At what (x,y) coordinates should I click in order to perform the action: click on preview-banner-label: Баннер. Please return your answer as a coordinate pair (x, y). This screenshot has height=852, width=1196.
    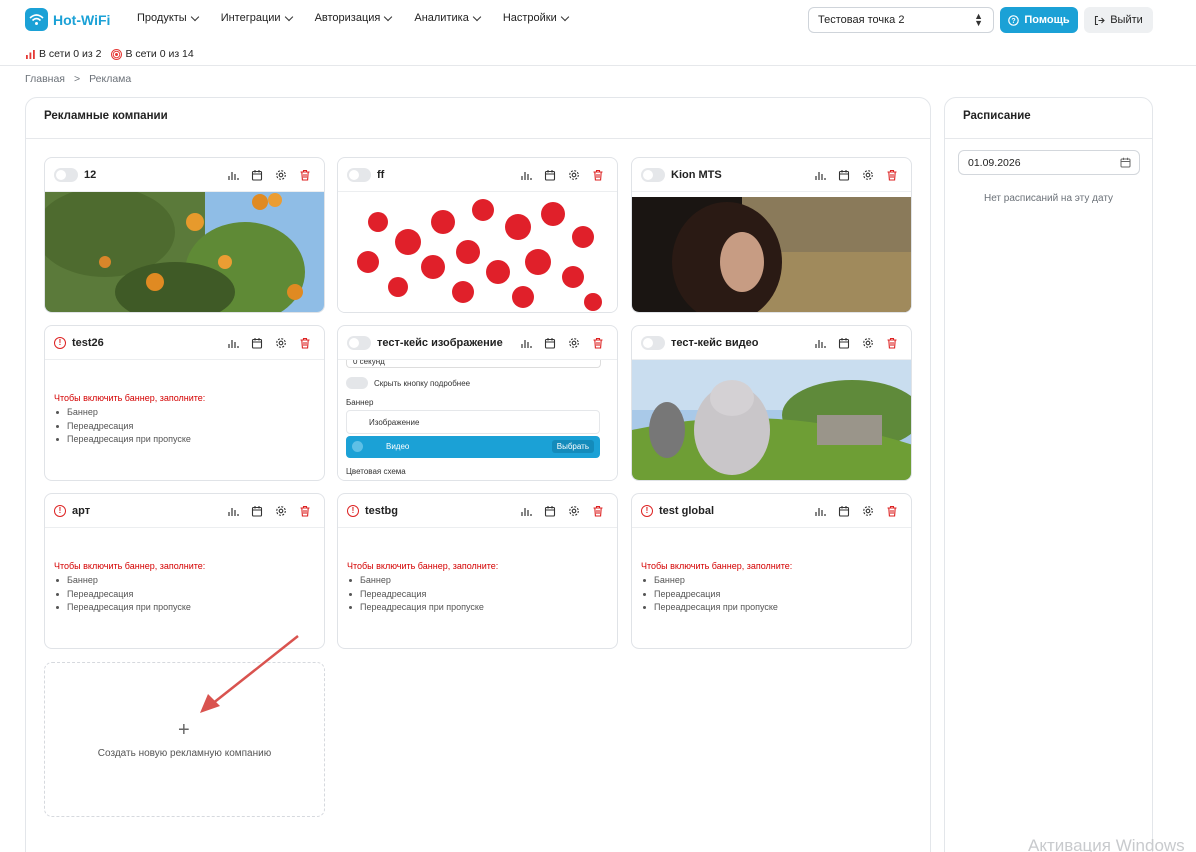
    Looking at the image, I should click on (360, 402).